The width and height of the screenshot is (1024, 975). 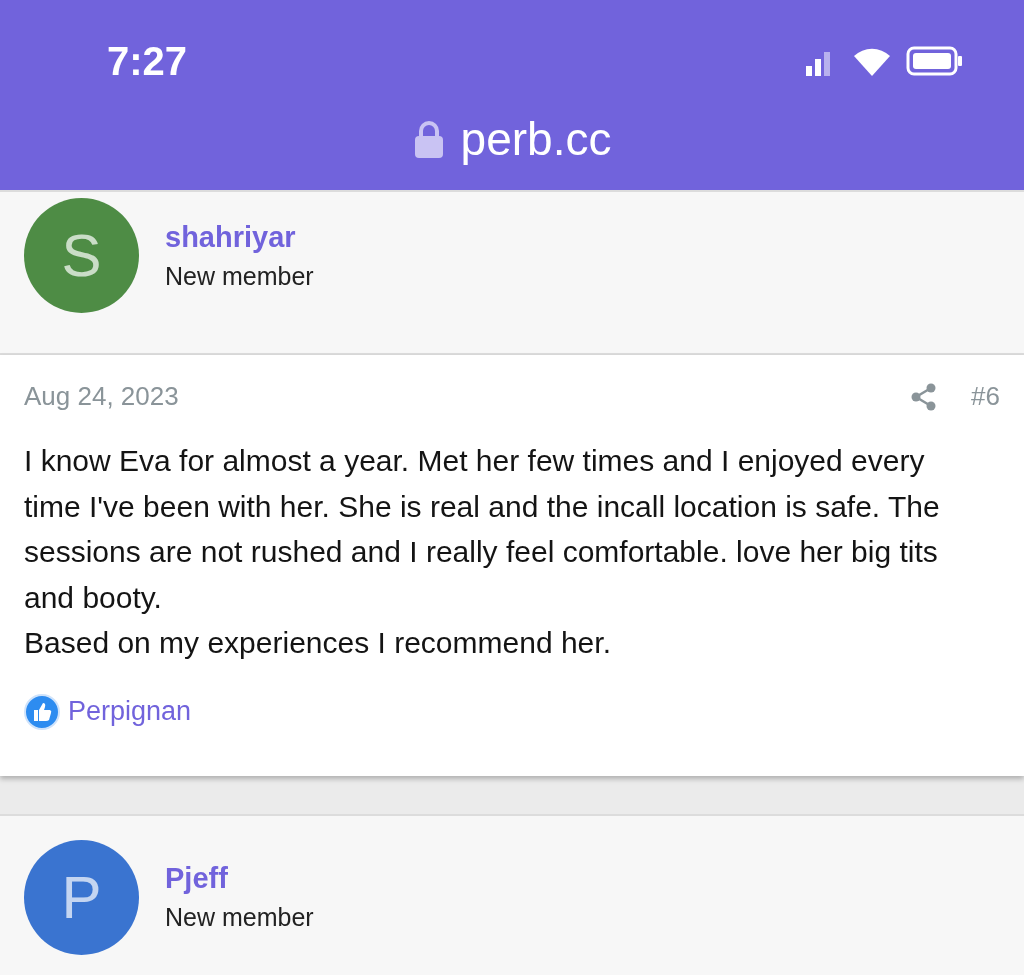 I want to click on address-url: perb.cc, so click(x=536, y=139).